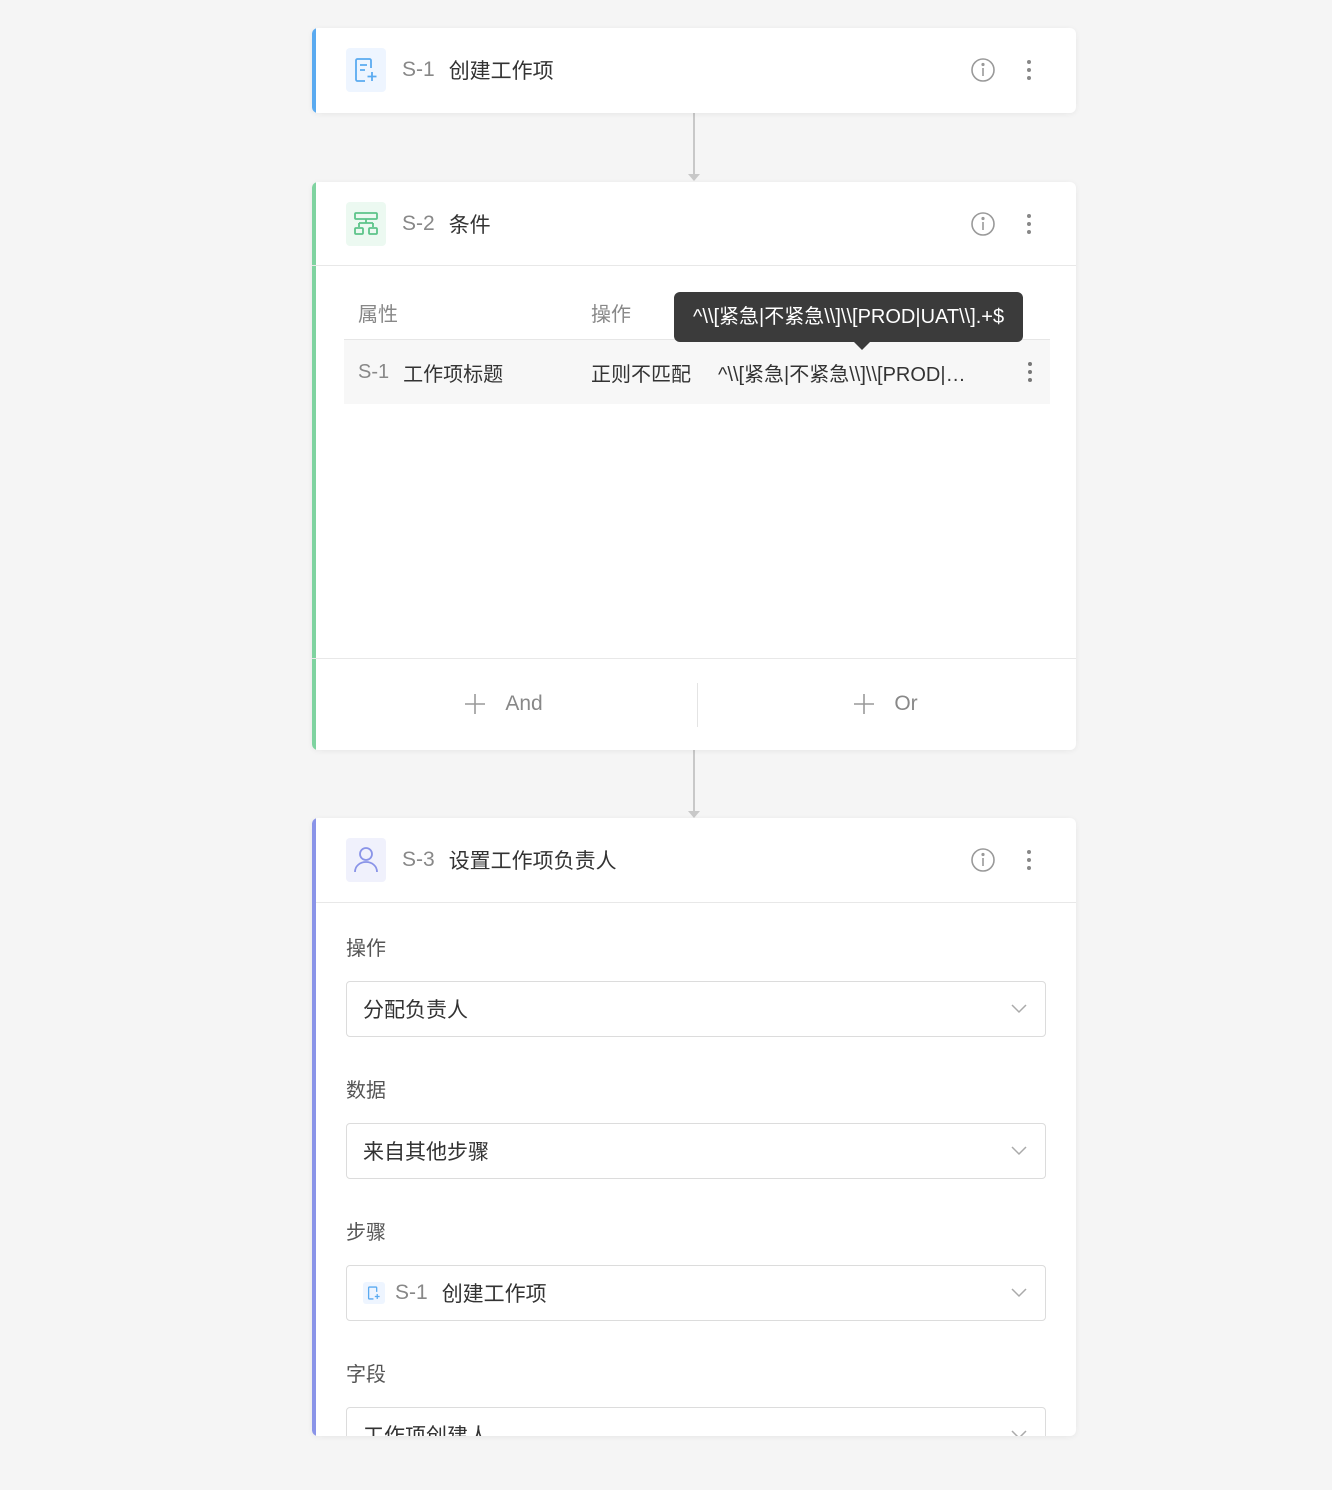  Describe the element at coordinates (426, 1428) in the screenshot. I see `field-select-value: 工作项创建人` at that location.